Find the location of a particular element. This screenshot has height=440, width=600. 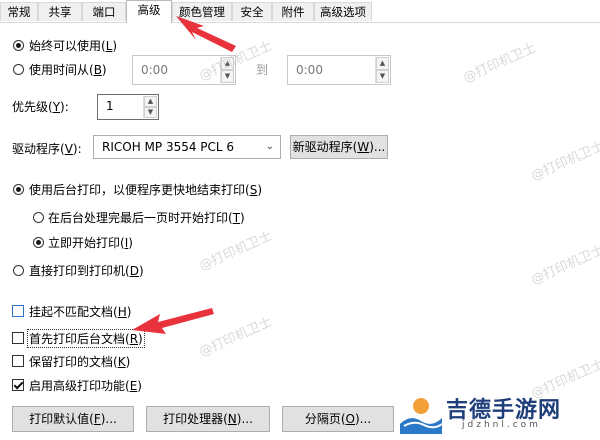

start-after-last-page-label: 在后台处理完最后一页时开始打印(T) is located at coordinates (146, 217).